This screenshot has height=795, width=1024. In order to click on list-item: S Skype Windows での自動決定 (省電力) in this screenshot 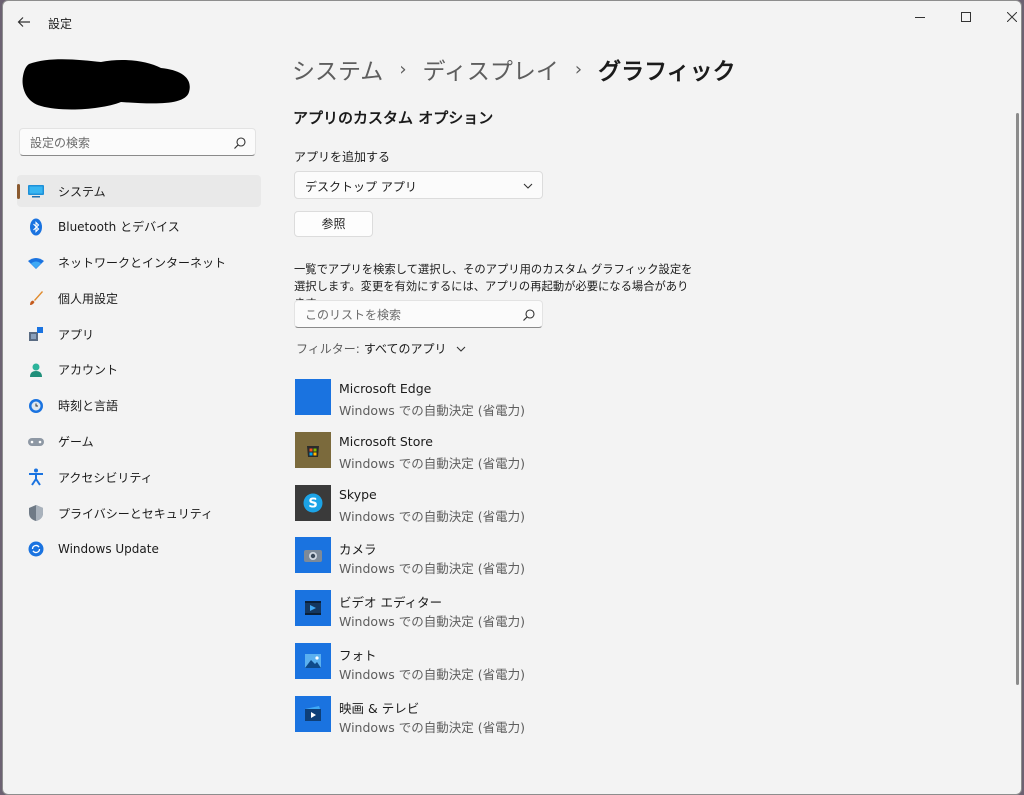, I will do `click(505, 511)`.